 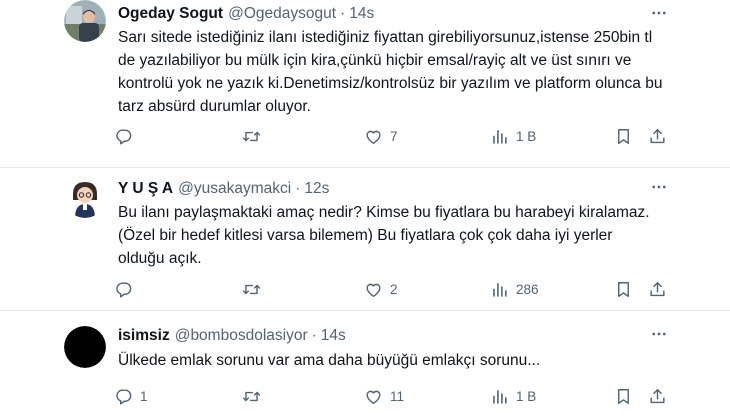 I want to click on action-bar: 7 1 B, so click(x=388, y=136).